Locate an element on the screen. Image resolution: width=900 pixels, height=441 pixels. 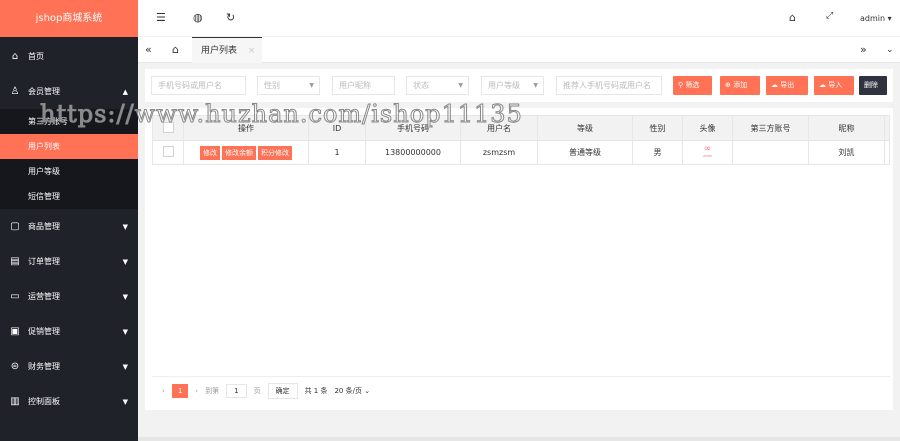
sidebar-item-home: ⌂ 首页 is located at coordinates (69, 56).